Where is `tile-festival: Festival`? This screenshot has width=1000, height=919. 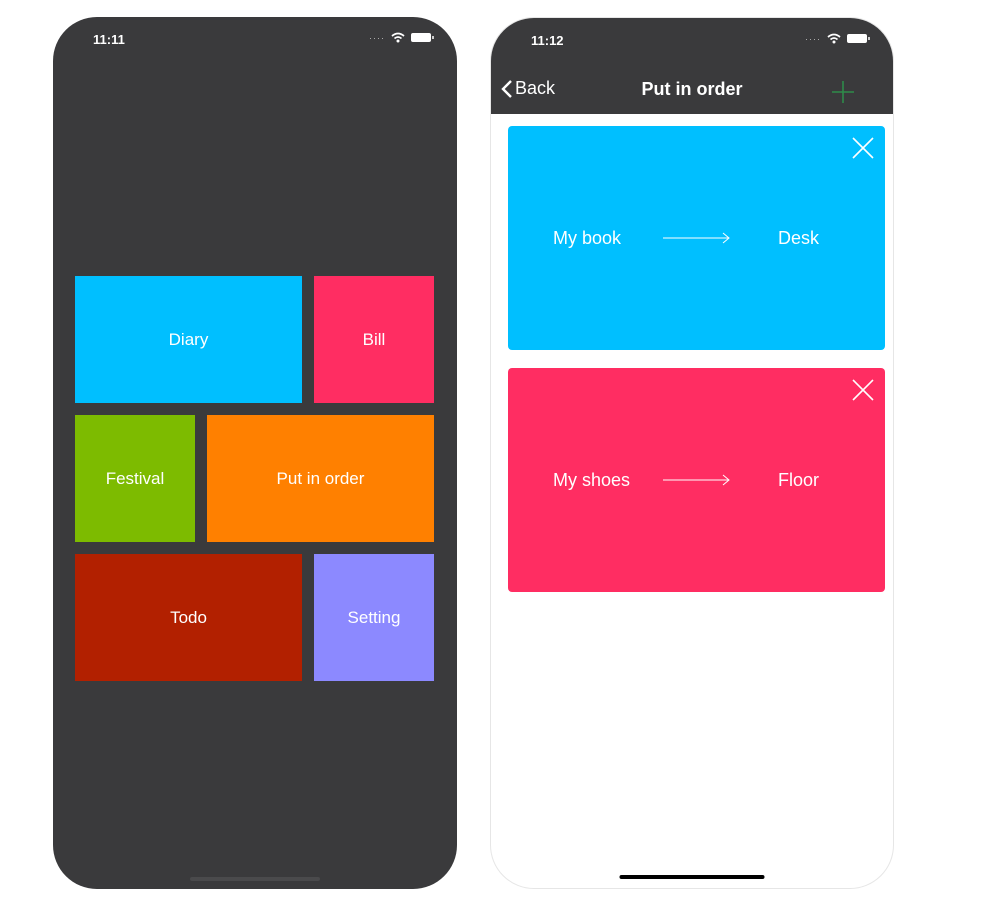
tile-festival: Festival is located at coordinates (135, 478).